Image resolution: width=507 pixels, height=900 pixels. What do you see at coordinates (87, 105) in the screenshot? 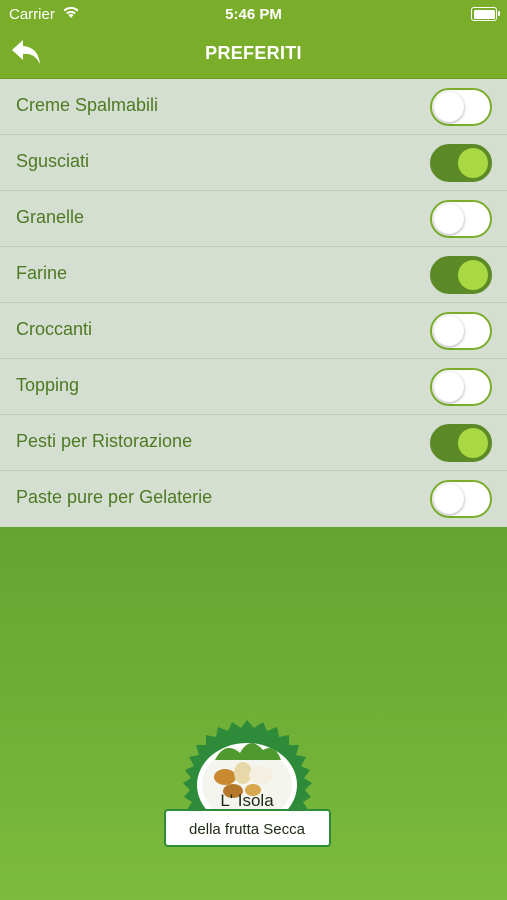
I see `list-item-label: Creme Spalmabili` at bounding box center [87, 105].